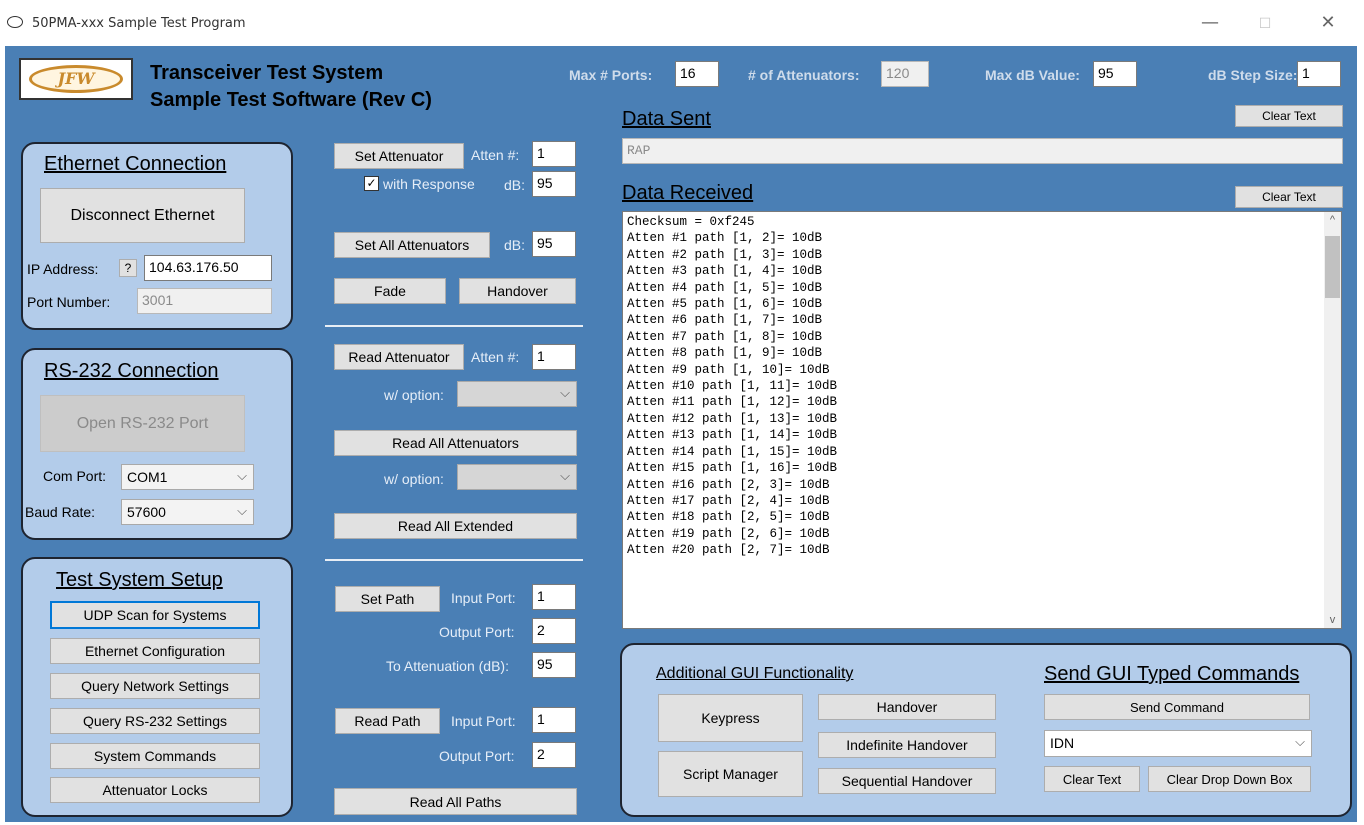 The image size is (1364, 825). What do you see at coordinates (1115, 74) in the screenshot?
I see `max-db-field: 95` at bounding box center [1115, 74].